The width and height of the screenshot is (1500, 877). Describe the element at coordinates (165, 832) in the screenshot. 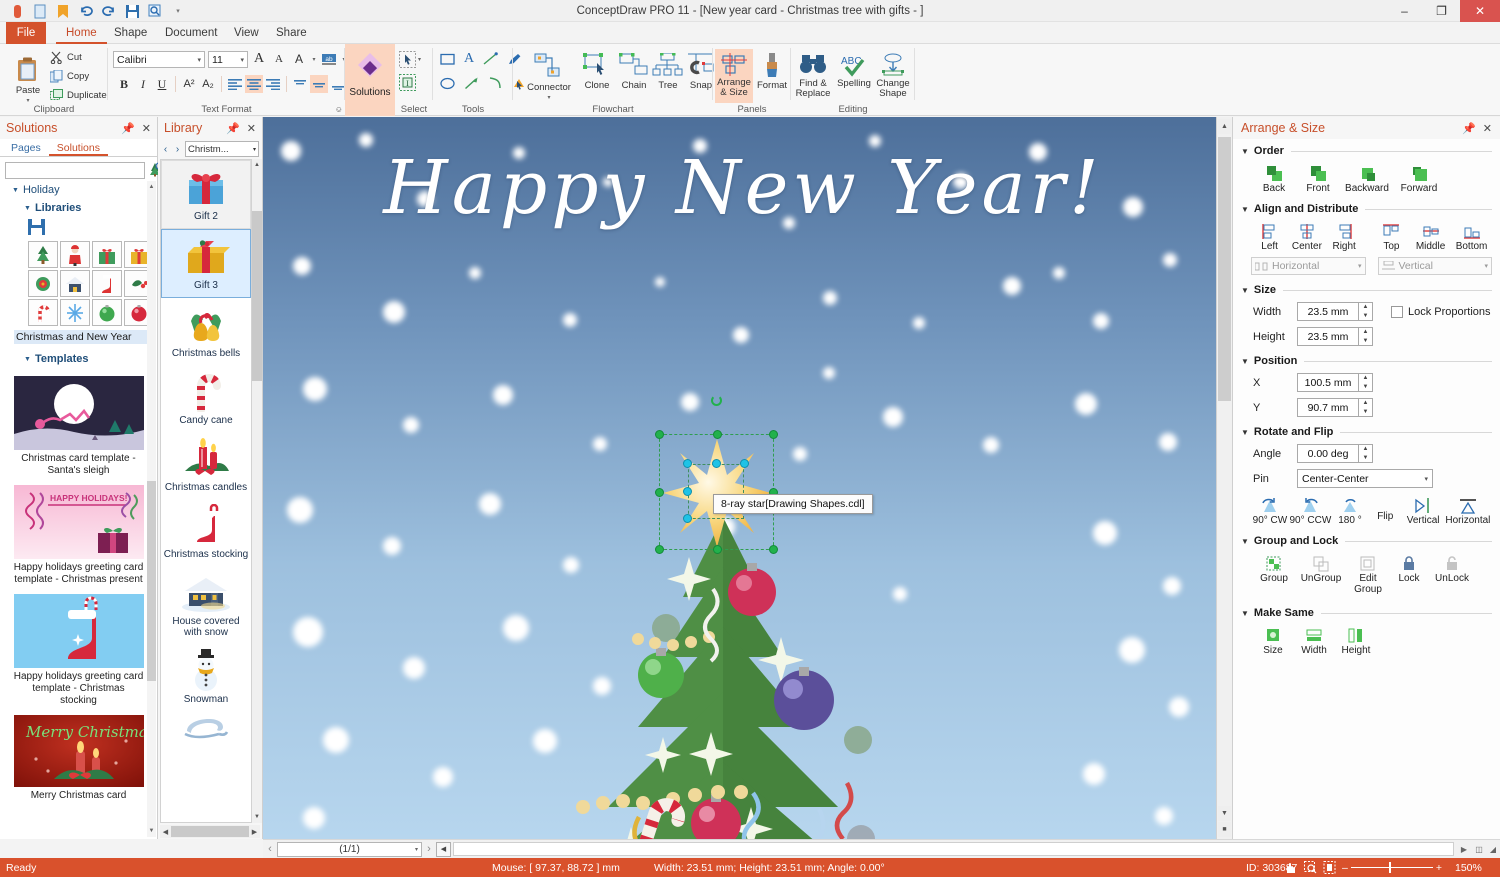

I see `scroll-left-icon: ◀` at that location.